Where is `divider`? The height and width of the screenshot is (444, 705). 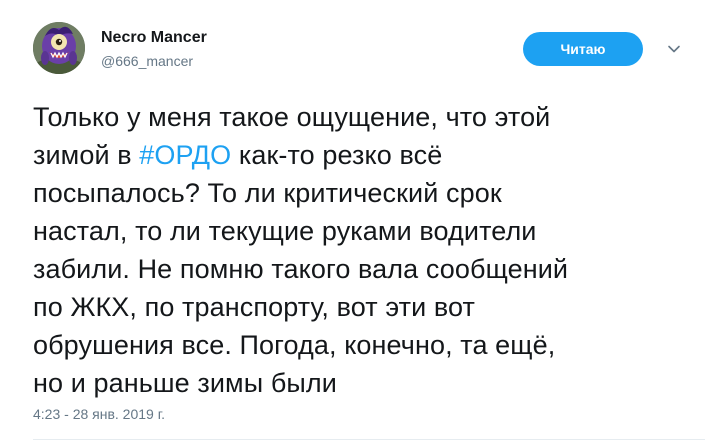
divider is located at coordinates (369, 439).